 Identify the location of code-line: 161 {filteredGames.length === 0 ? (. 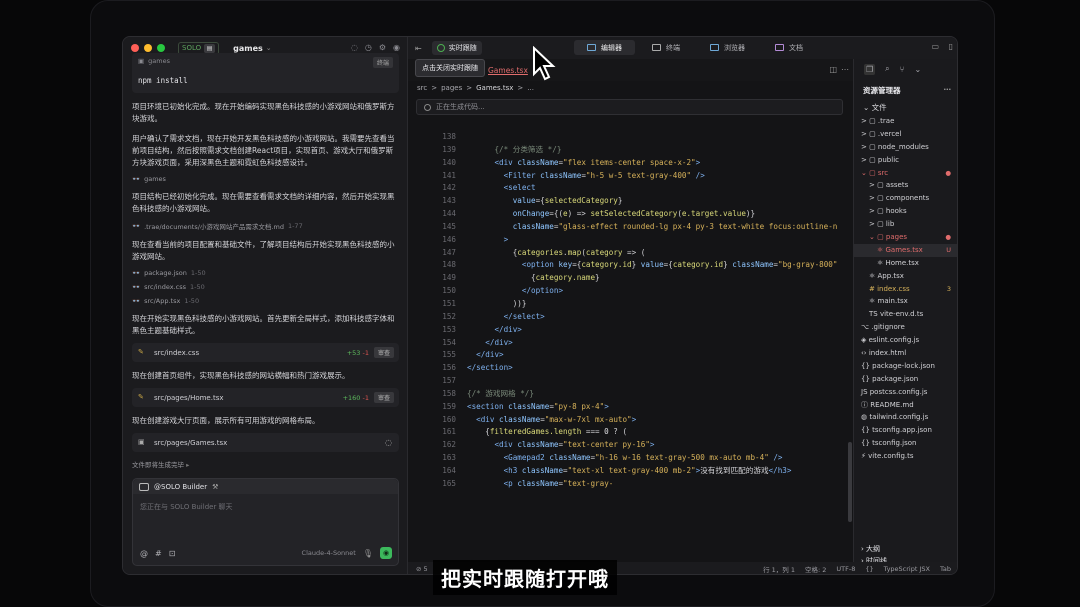
(630, 432).